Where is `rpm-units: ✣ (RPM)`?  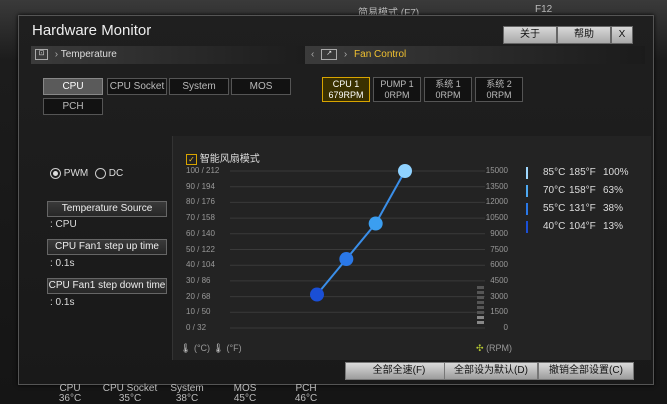 rpm-units: ✣ (RPM) is located at coordinates (494, 348).